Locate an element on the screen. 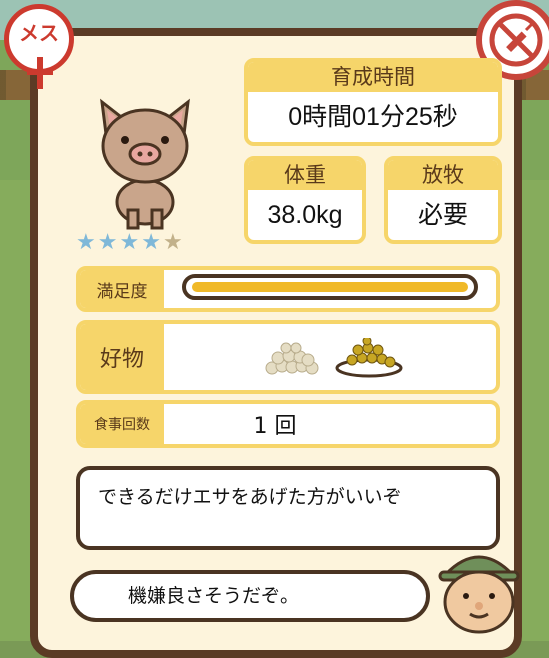 The image size is (549, 658). satisfaction-row: 満足度 is located at coordinates (288, 289).